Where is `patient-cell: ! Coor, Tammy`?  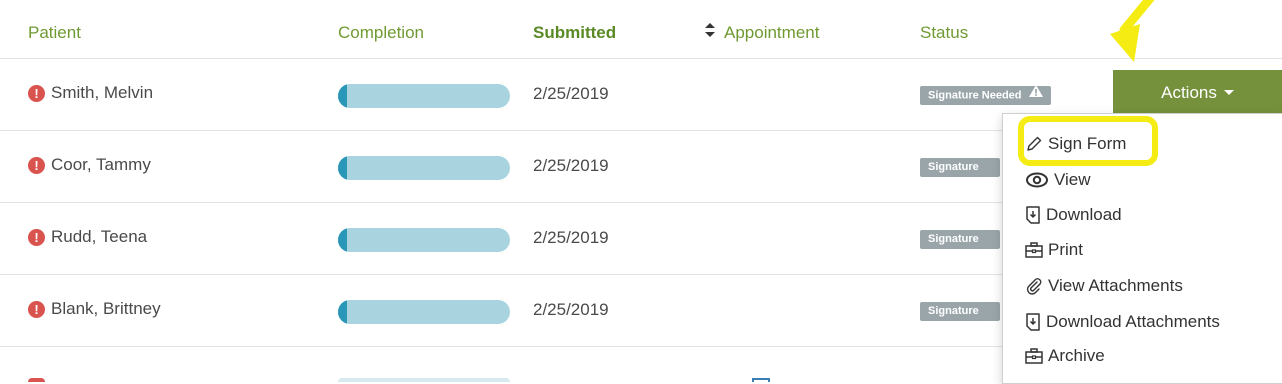 patient-cell: ! Coor, Tammy is located at coordinates (89, 165).